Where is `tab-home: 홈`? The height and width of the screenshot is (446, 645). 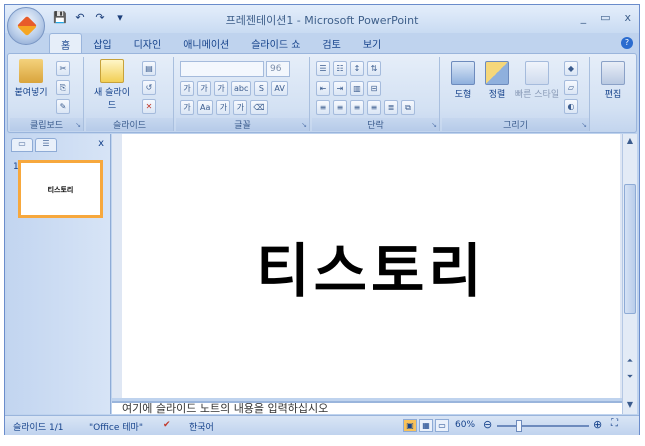
tab-home: 홈 is located at coordinates (66, 43).